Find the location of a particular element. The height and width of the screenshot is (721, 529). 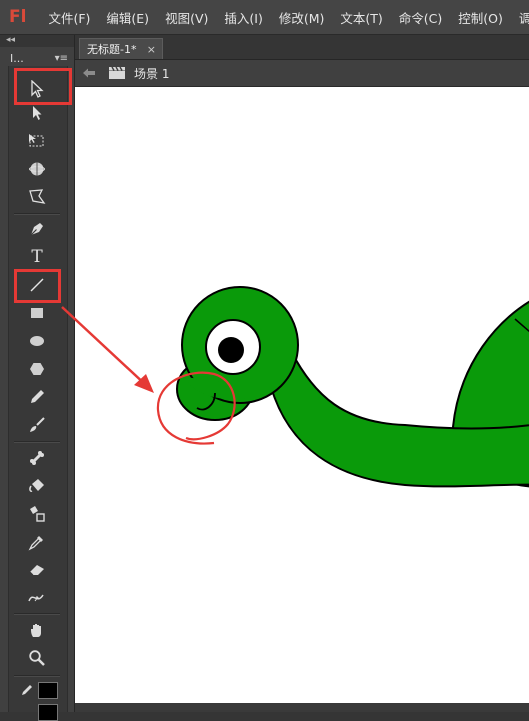

app-logo: Fl is located at coordinates (18, 17).